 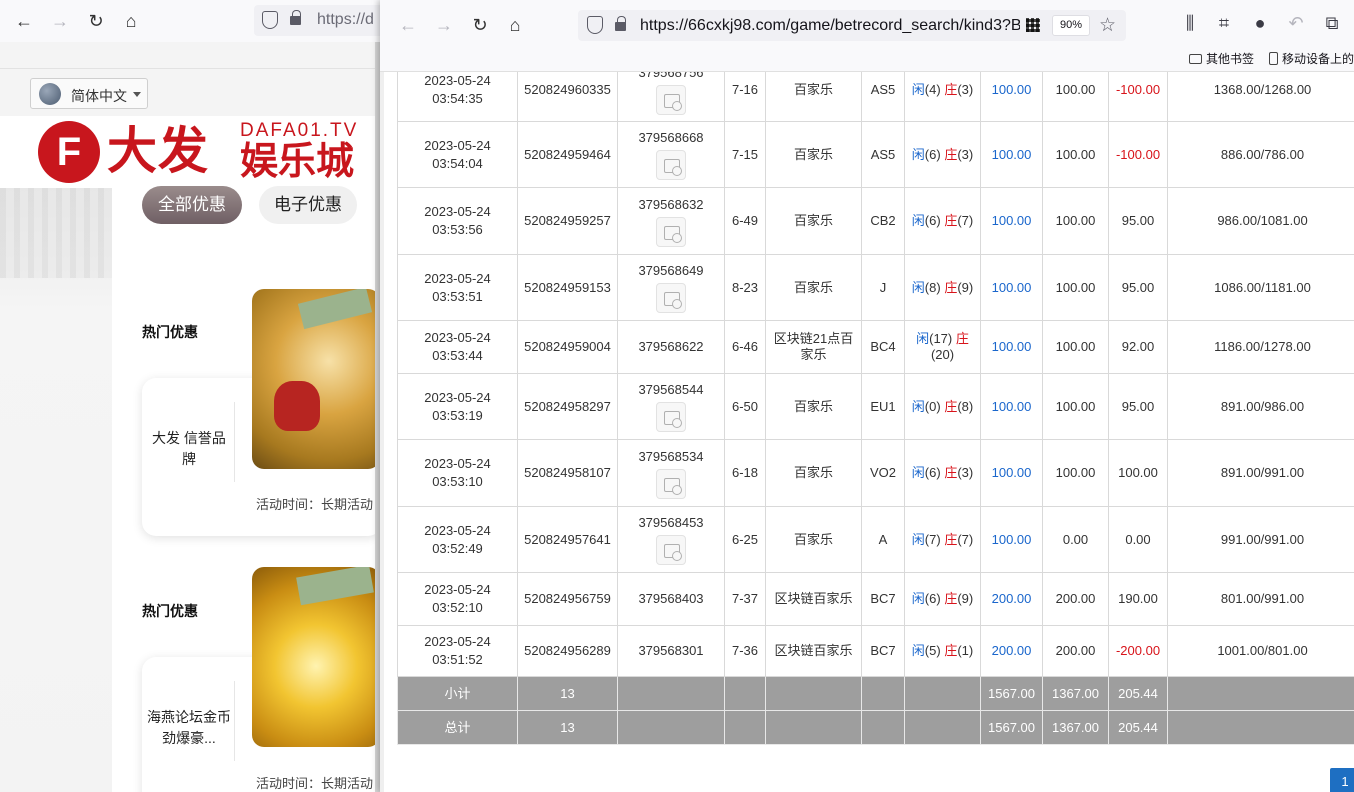 I want to click on lock-icon, so click(x=620, y=23).